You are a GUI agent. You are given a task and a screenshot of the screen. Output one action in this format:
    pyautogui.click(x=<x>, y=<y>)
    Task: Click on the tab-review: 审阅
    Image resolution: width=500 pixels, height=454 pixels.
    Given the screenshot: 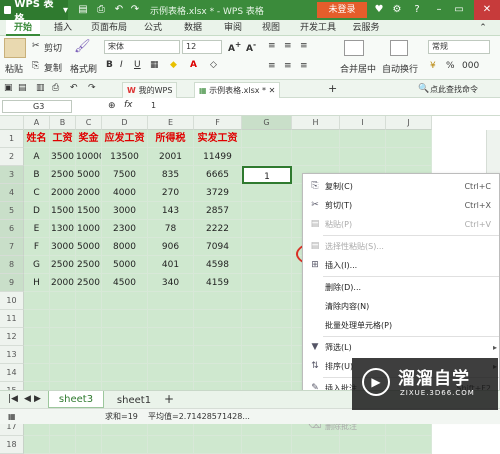 What is the action you would take?
    pyautogui.click(x=233, y=28)
    